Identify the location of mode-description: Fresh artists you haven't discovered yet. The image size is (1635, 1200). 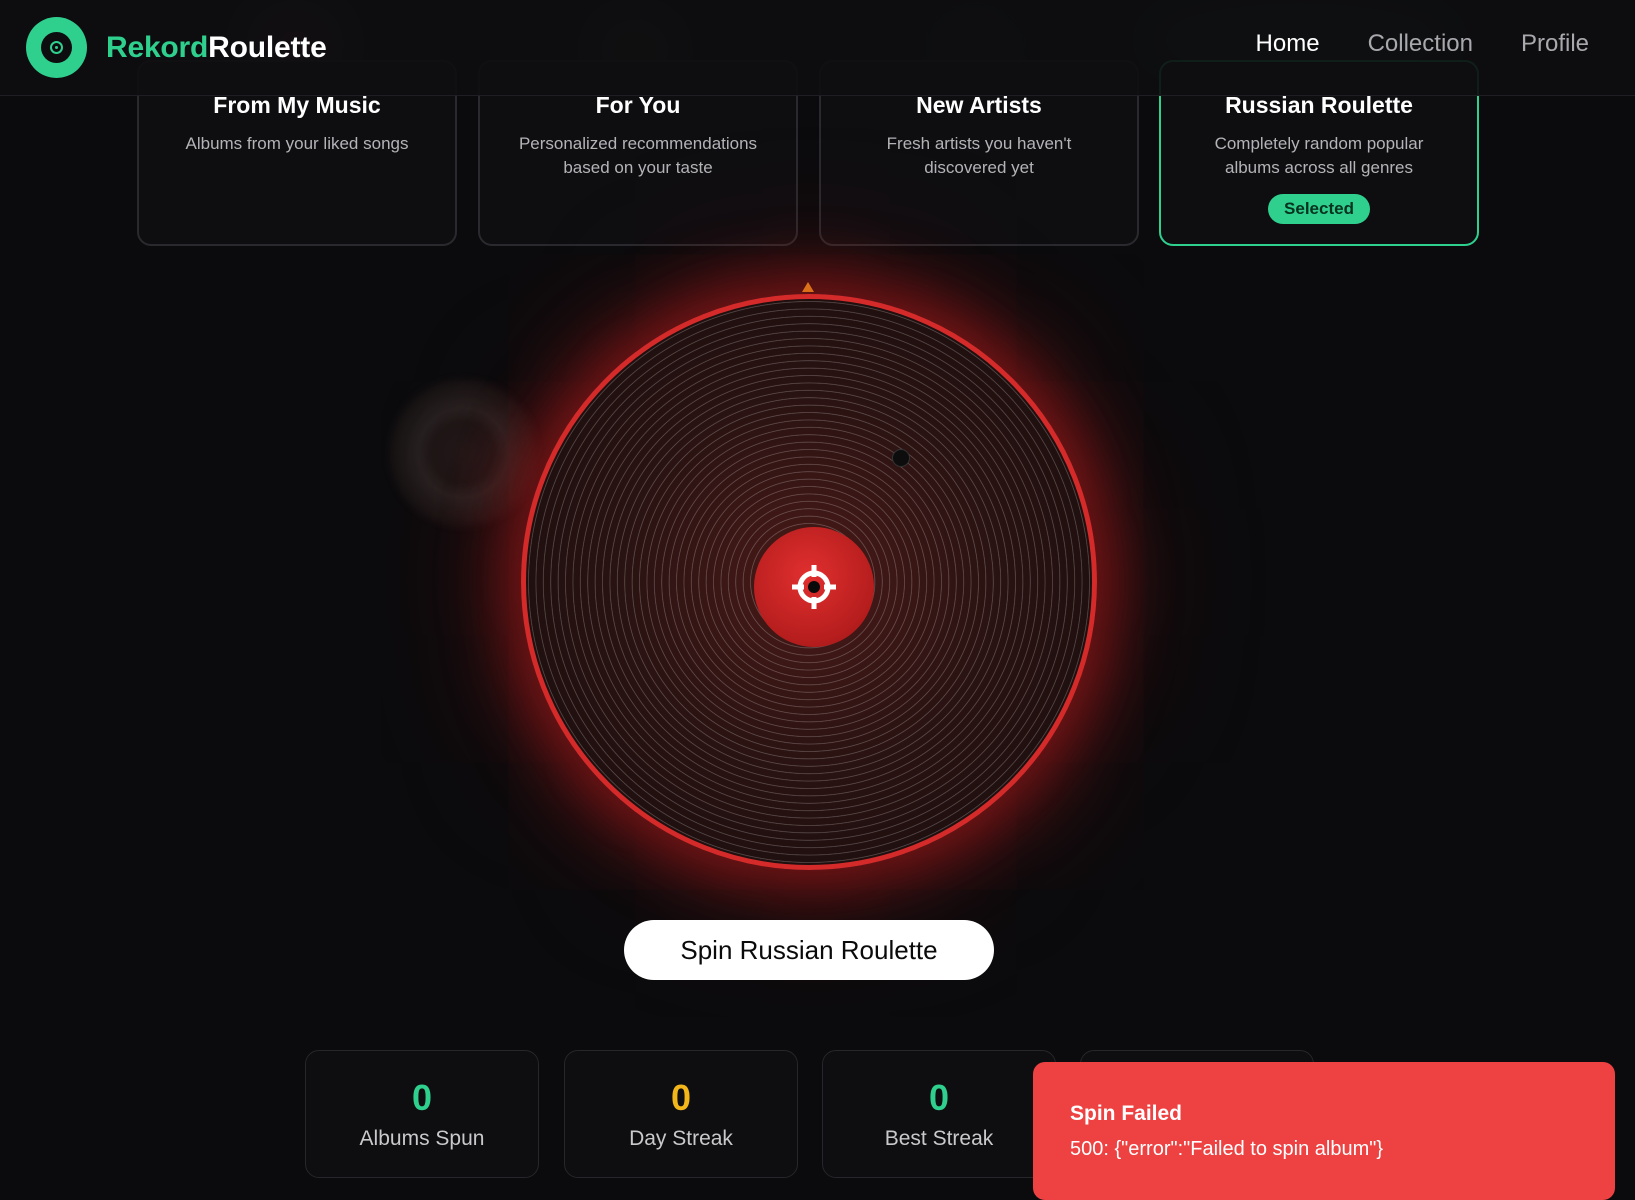
(979, 155).